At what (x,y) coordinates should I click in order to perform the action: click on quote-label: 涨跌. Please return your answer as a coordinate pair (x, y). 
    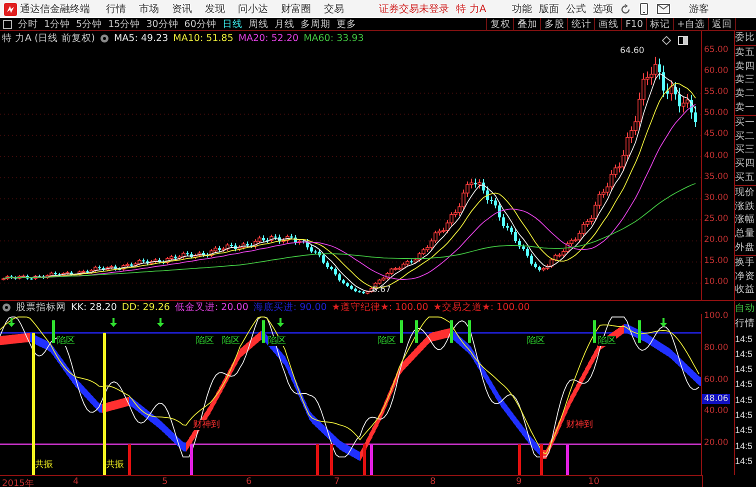
    Looking at the image, I should click on (745, 207).